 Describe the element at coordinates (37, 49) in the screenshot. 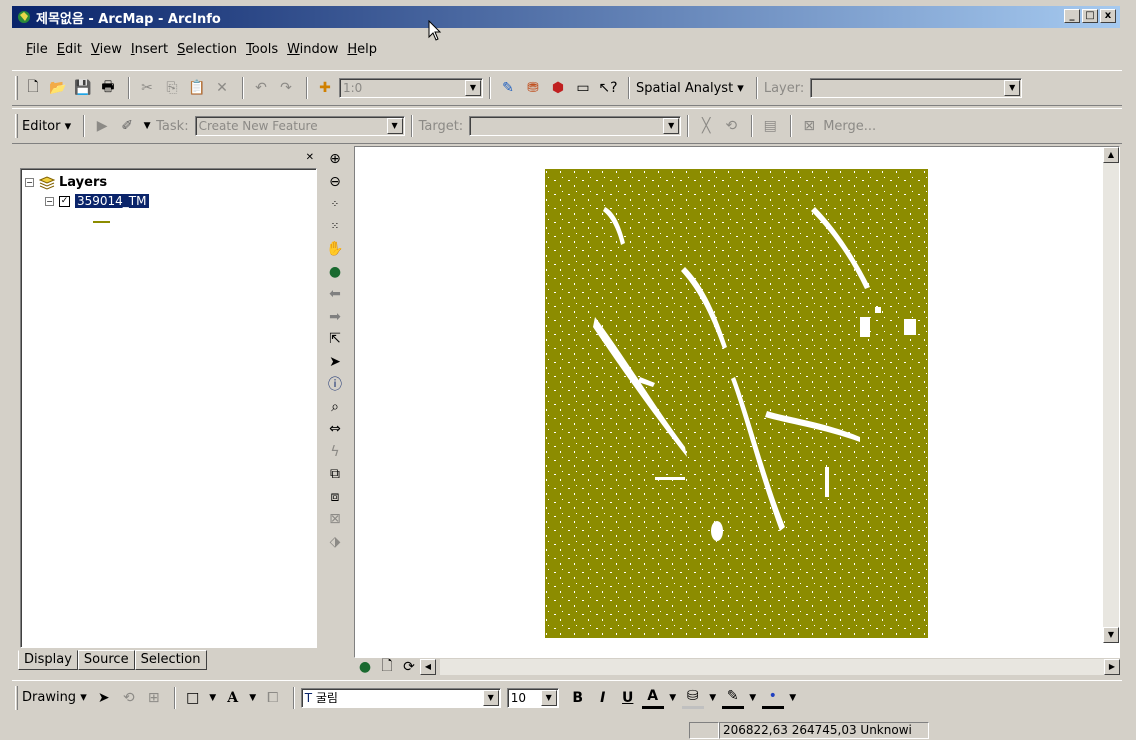

I see `menu-file: File` at that location.